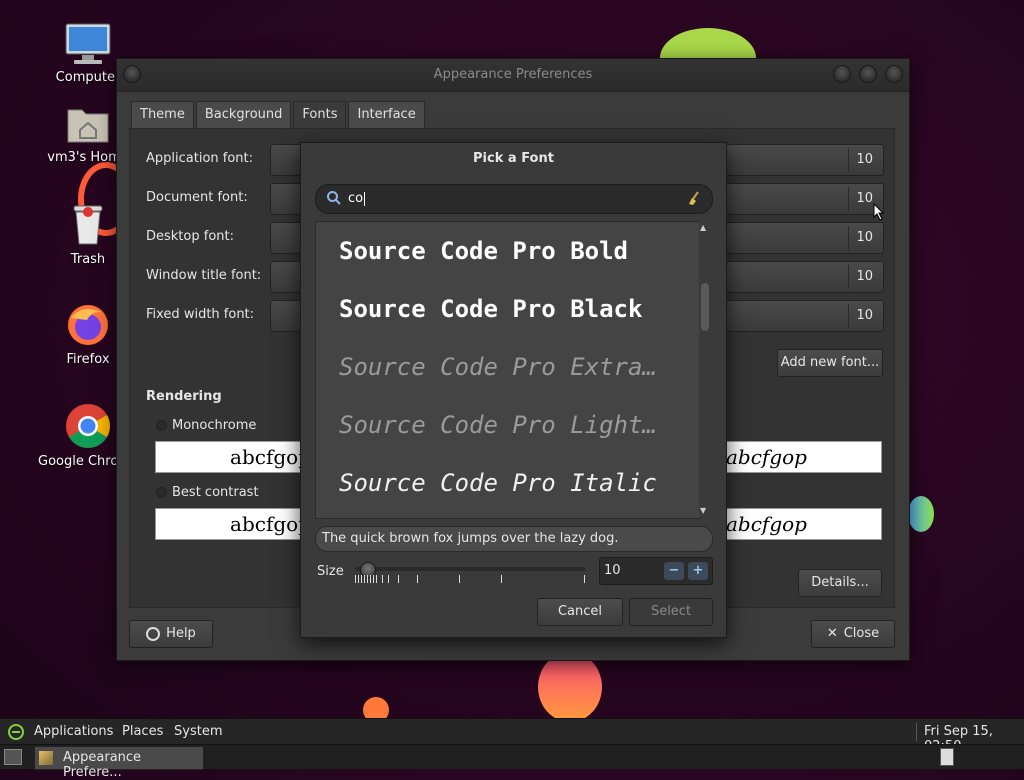 This screenshot has width=1024, height=780. What do you see at coordinates (386, 114) in the screenshot?
I see `tab-interface: Interface` at bounding box center [386, 114].